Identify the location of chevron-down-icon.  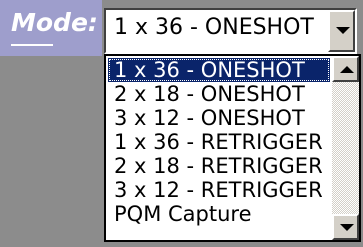
(343, 30).